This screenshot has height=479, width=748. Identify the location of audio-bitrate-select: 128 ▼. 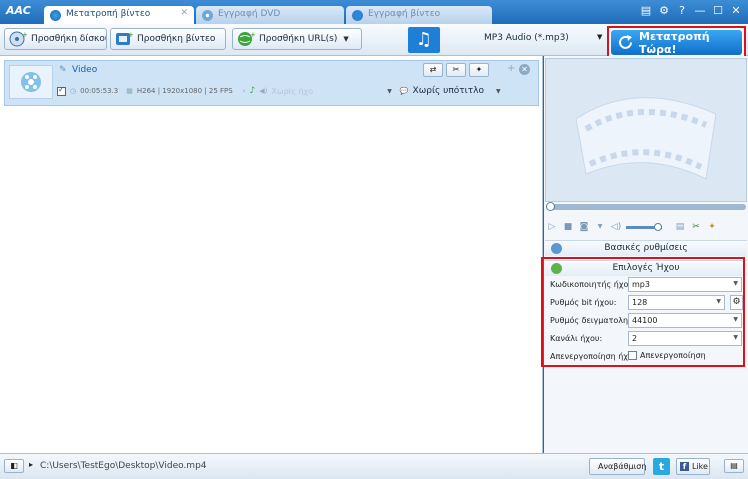
(676, 302).